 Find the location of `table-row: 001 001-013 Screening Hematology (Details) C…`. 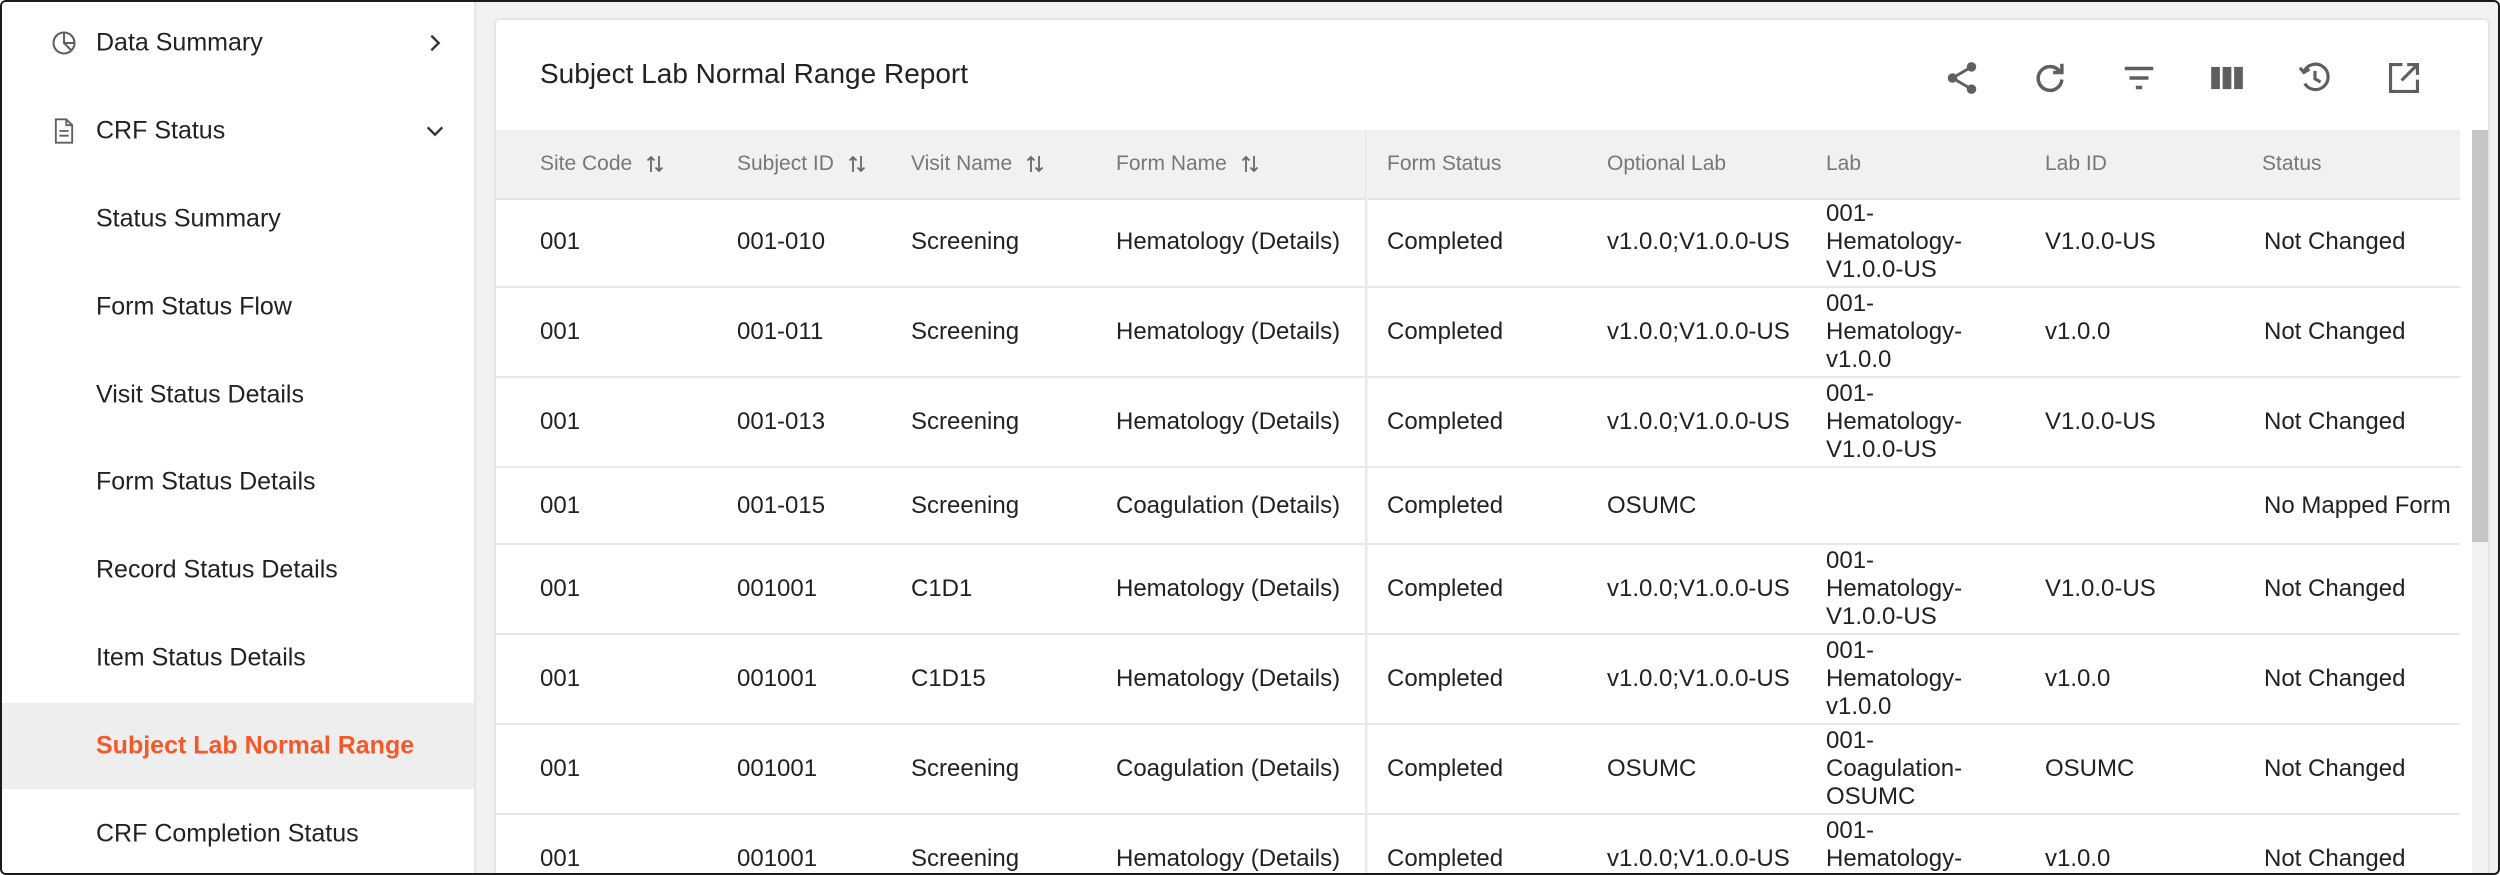

table-row: 001 001-013 Screening Hematology (Details) C… is located at coordinates (1478, 423).